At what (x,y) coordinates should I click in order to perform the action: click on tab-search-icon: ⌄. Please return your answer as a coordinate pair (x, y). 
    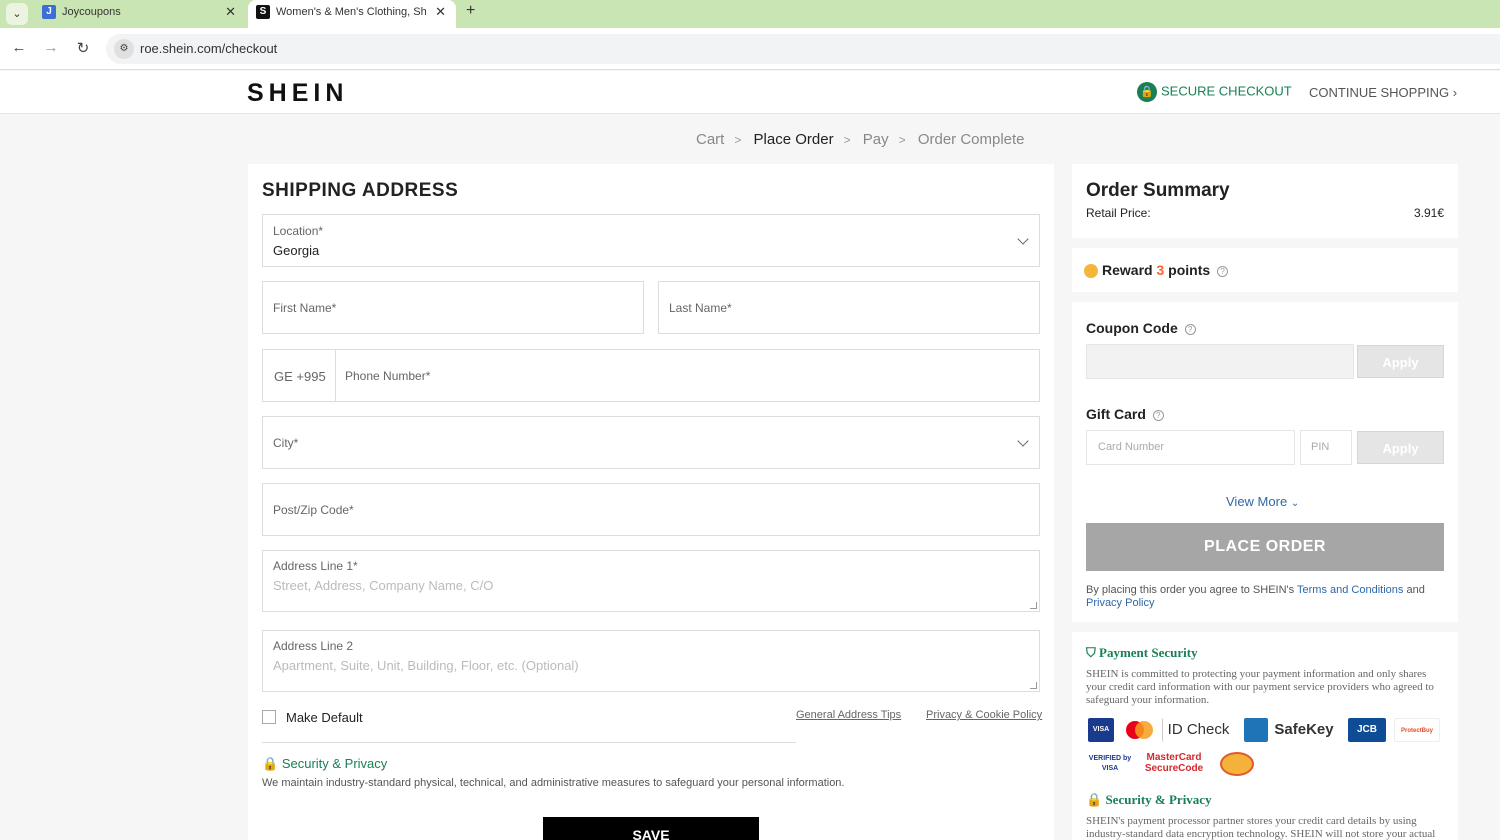
    Looking at the image, I should click on (17, 14).